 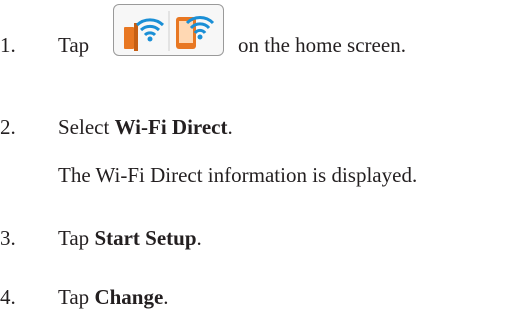 What do you see at coordinates (265, 129) in the screenshot?
I see `step-2: 2. Select Wi-Fi Direct.` at bounding box center [265, 129].